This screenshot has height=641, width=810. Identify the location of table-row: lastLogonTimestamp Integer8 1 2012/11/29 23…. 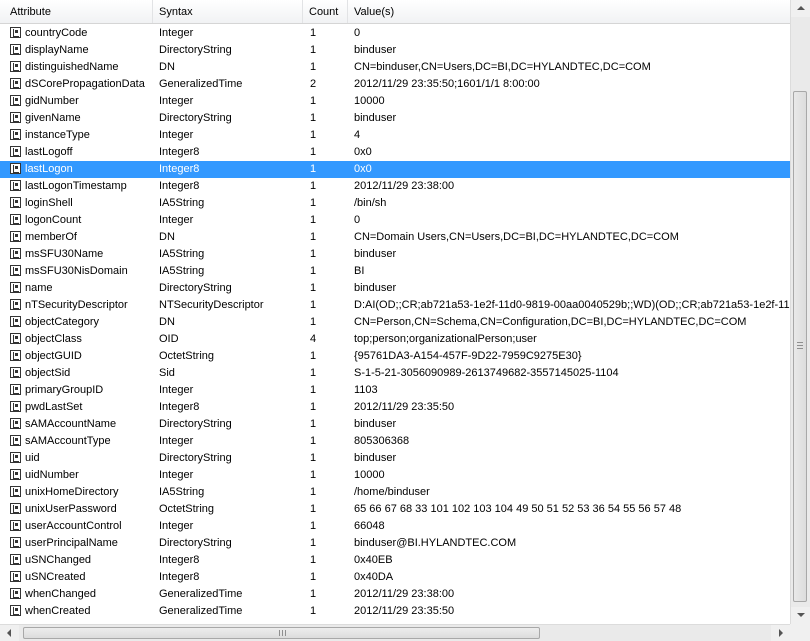
(395, 186).